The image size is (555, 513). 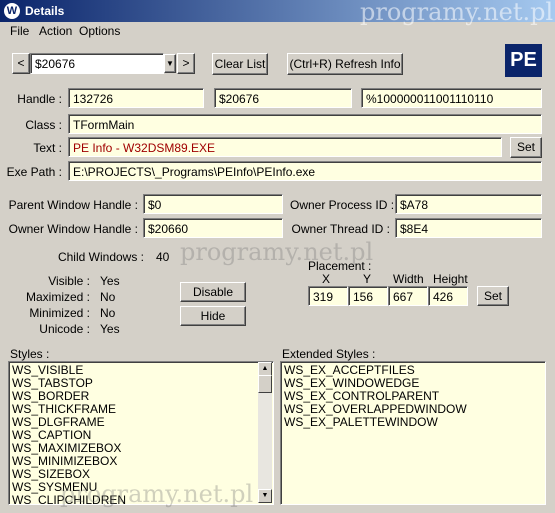 I want to click on pe-logo-icon: PE, so click(x=523, y=60).